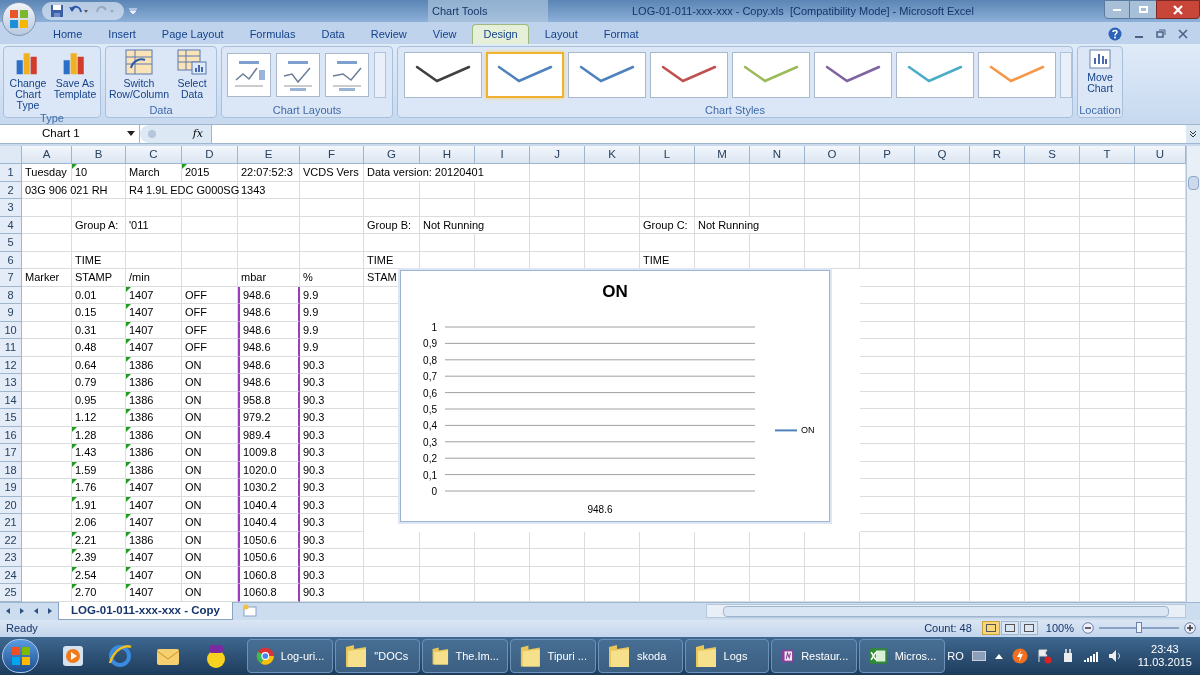 This screenshot has width=1200, height=675. I want to click on column-header: Q, so click(942, 155).